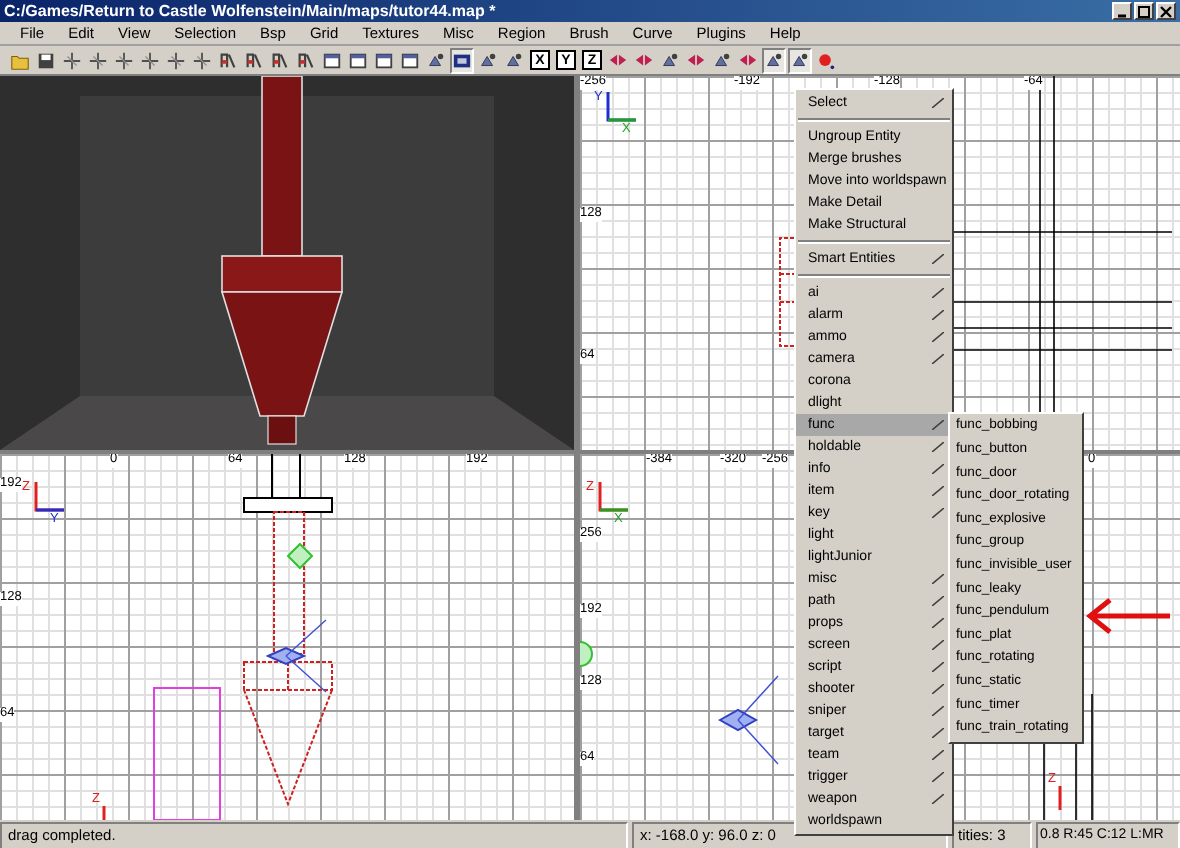 The height and width of the screenshot is (848, 1180). Describe the element at coordinates (251, 11) in the screenshot. I see `window-title: C:/Games/Return to Castle Wolfenstein/Main/maps/tutor44.map *` at that location.